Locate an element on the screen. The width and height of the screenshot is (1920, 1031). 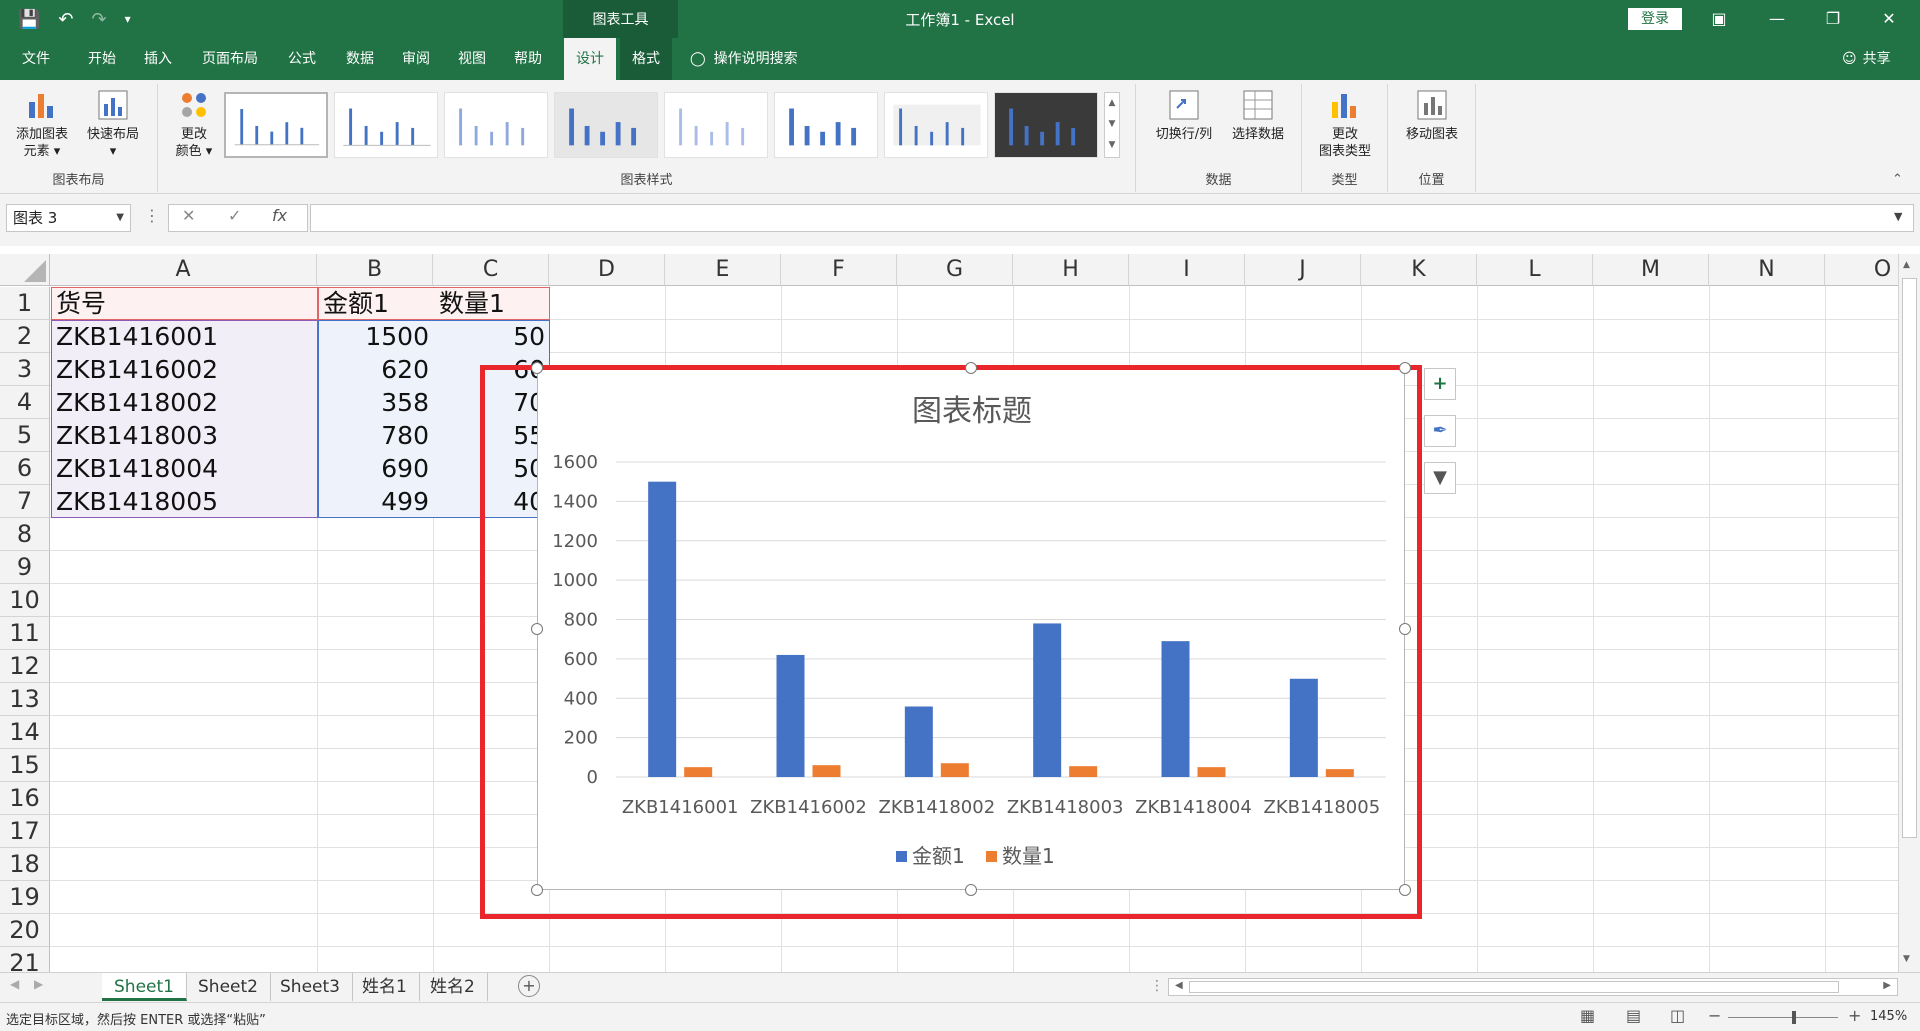
resize-handle-s is located at coordinates (971, 890).